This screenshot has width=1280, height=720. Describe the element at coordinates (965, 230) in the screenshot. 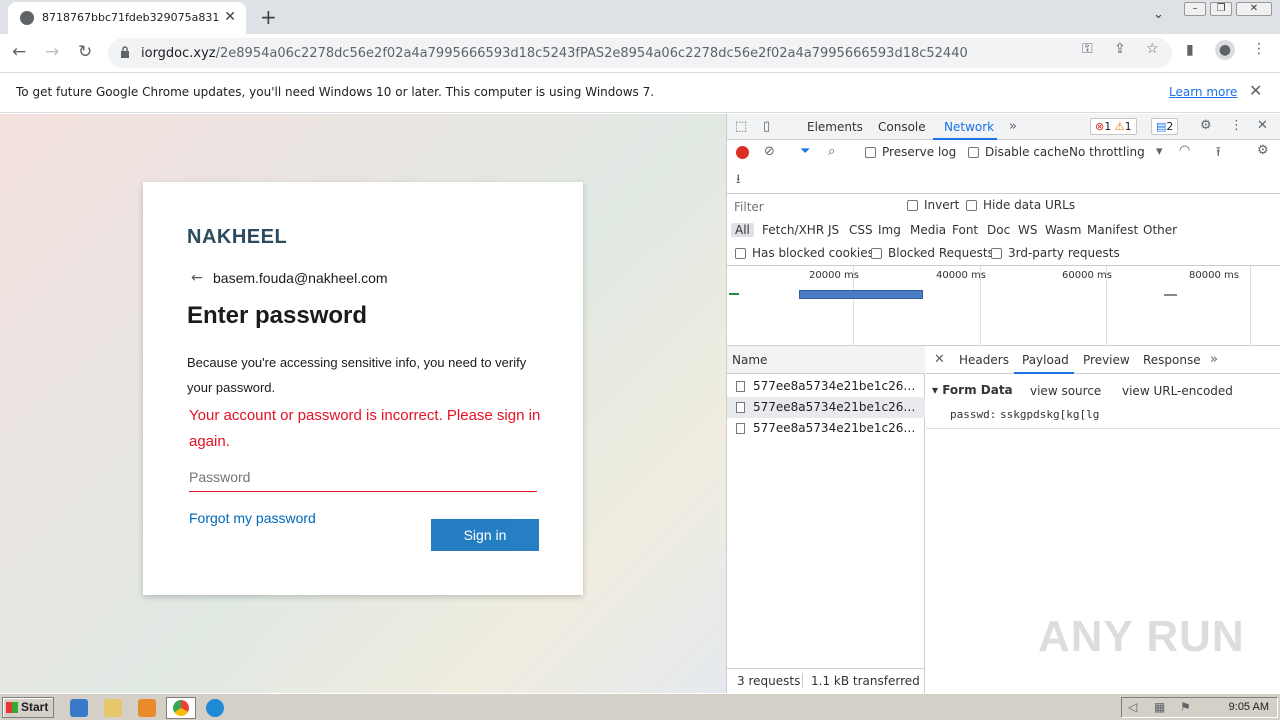

I see `type-filter-font: Font` at that location.